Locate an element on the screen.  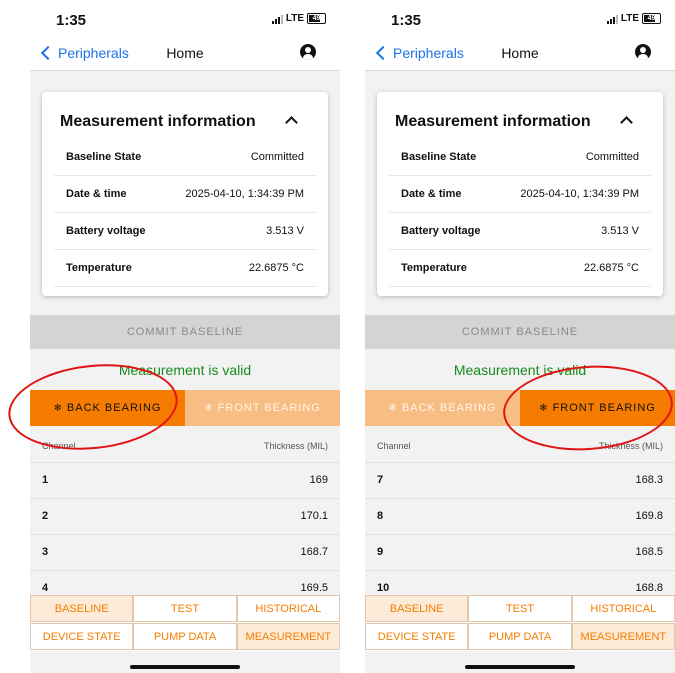
channel-cell: 1 is located at coordinates (45, 480).